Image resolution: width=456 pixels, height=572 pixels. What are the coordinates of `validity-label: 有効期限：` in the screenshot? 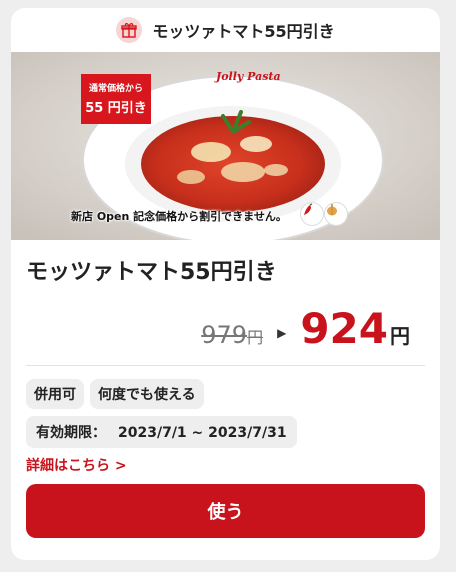 It's located at (71, 433).